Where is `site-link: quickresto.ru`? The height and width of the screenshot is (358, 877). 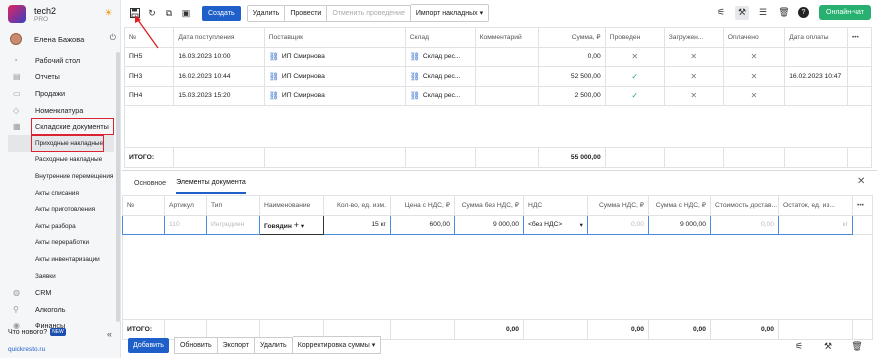
site-link: quickresto.ru is located at coordinates (26, 349).